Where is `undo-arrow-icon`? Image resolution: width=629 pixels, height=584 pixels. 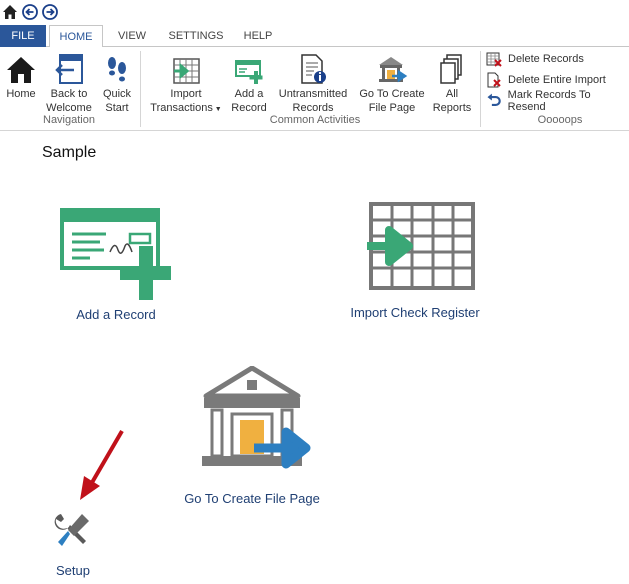 undo-arrow-icon is located at coordinates (494, 99).